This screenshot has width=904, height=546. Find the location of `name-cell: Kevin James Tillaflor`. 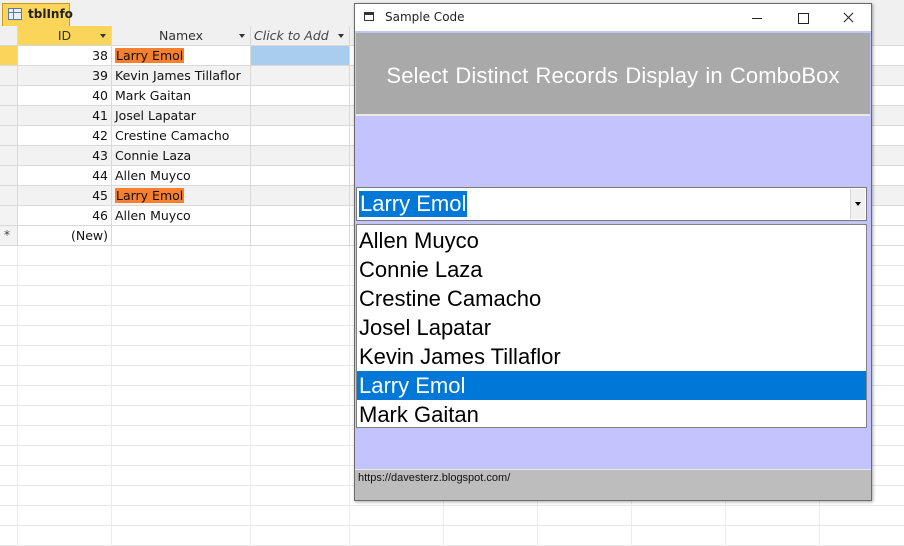

name-cell: Kevin James Tillaflor is located at coordinates (181, 76).